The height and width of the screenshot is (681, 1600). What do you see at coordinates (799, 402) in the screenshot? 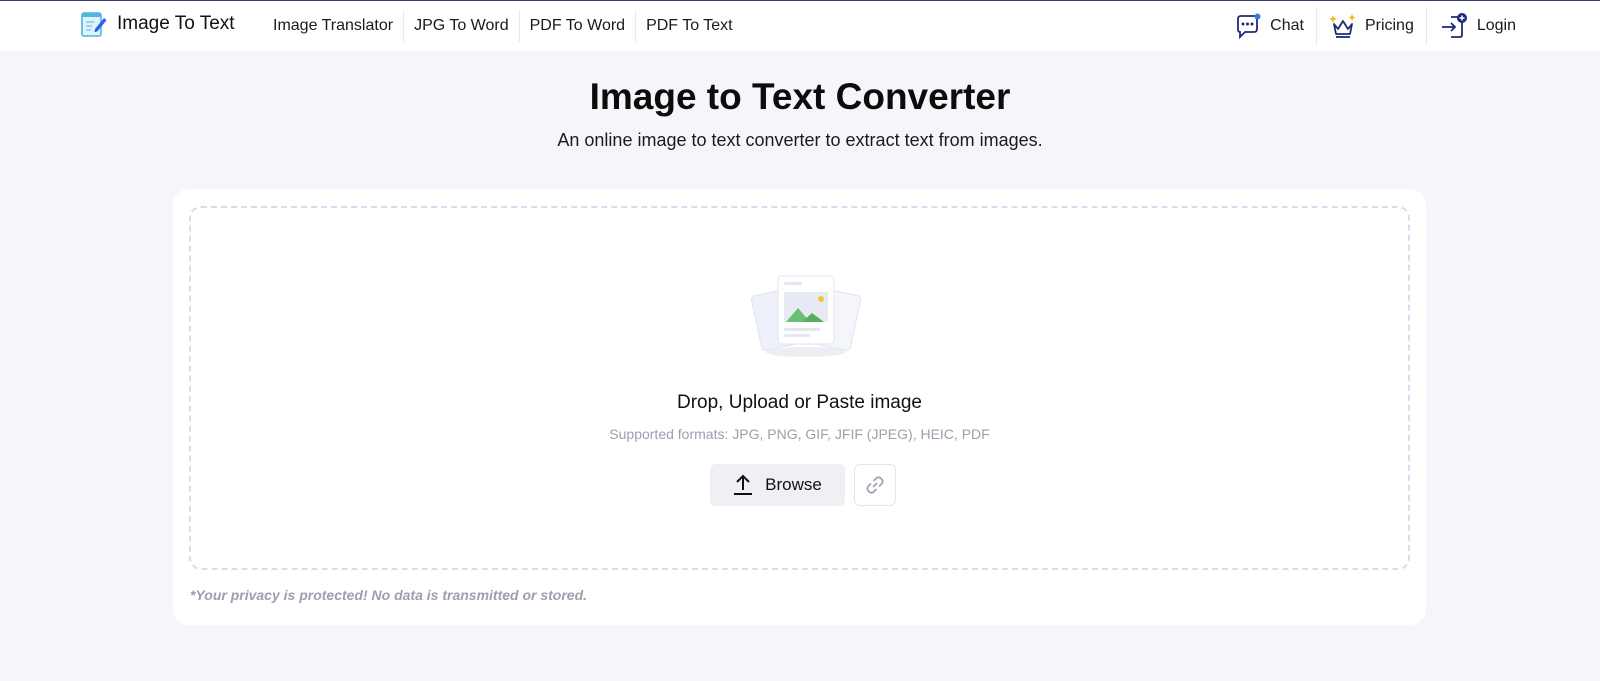
I see `dropzone-title: Drop, Upload or Paste image` at bounding box center [799, 402].